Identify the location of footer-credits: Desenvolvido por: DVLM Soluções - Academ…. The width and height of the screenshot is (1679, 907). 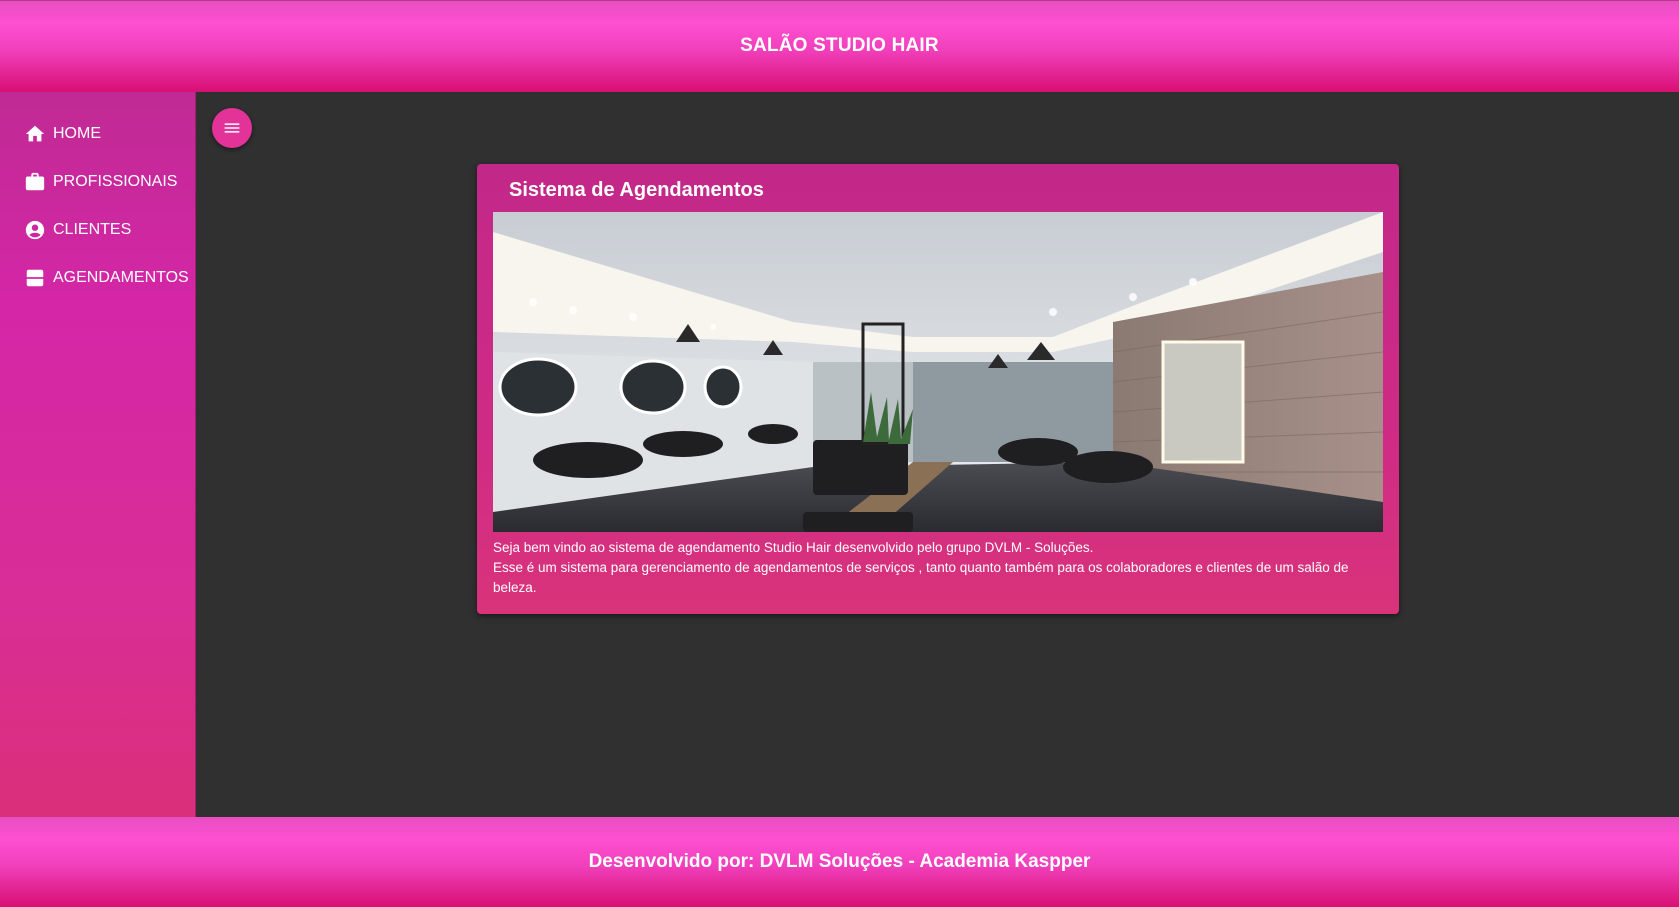
(839, 861).